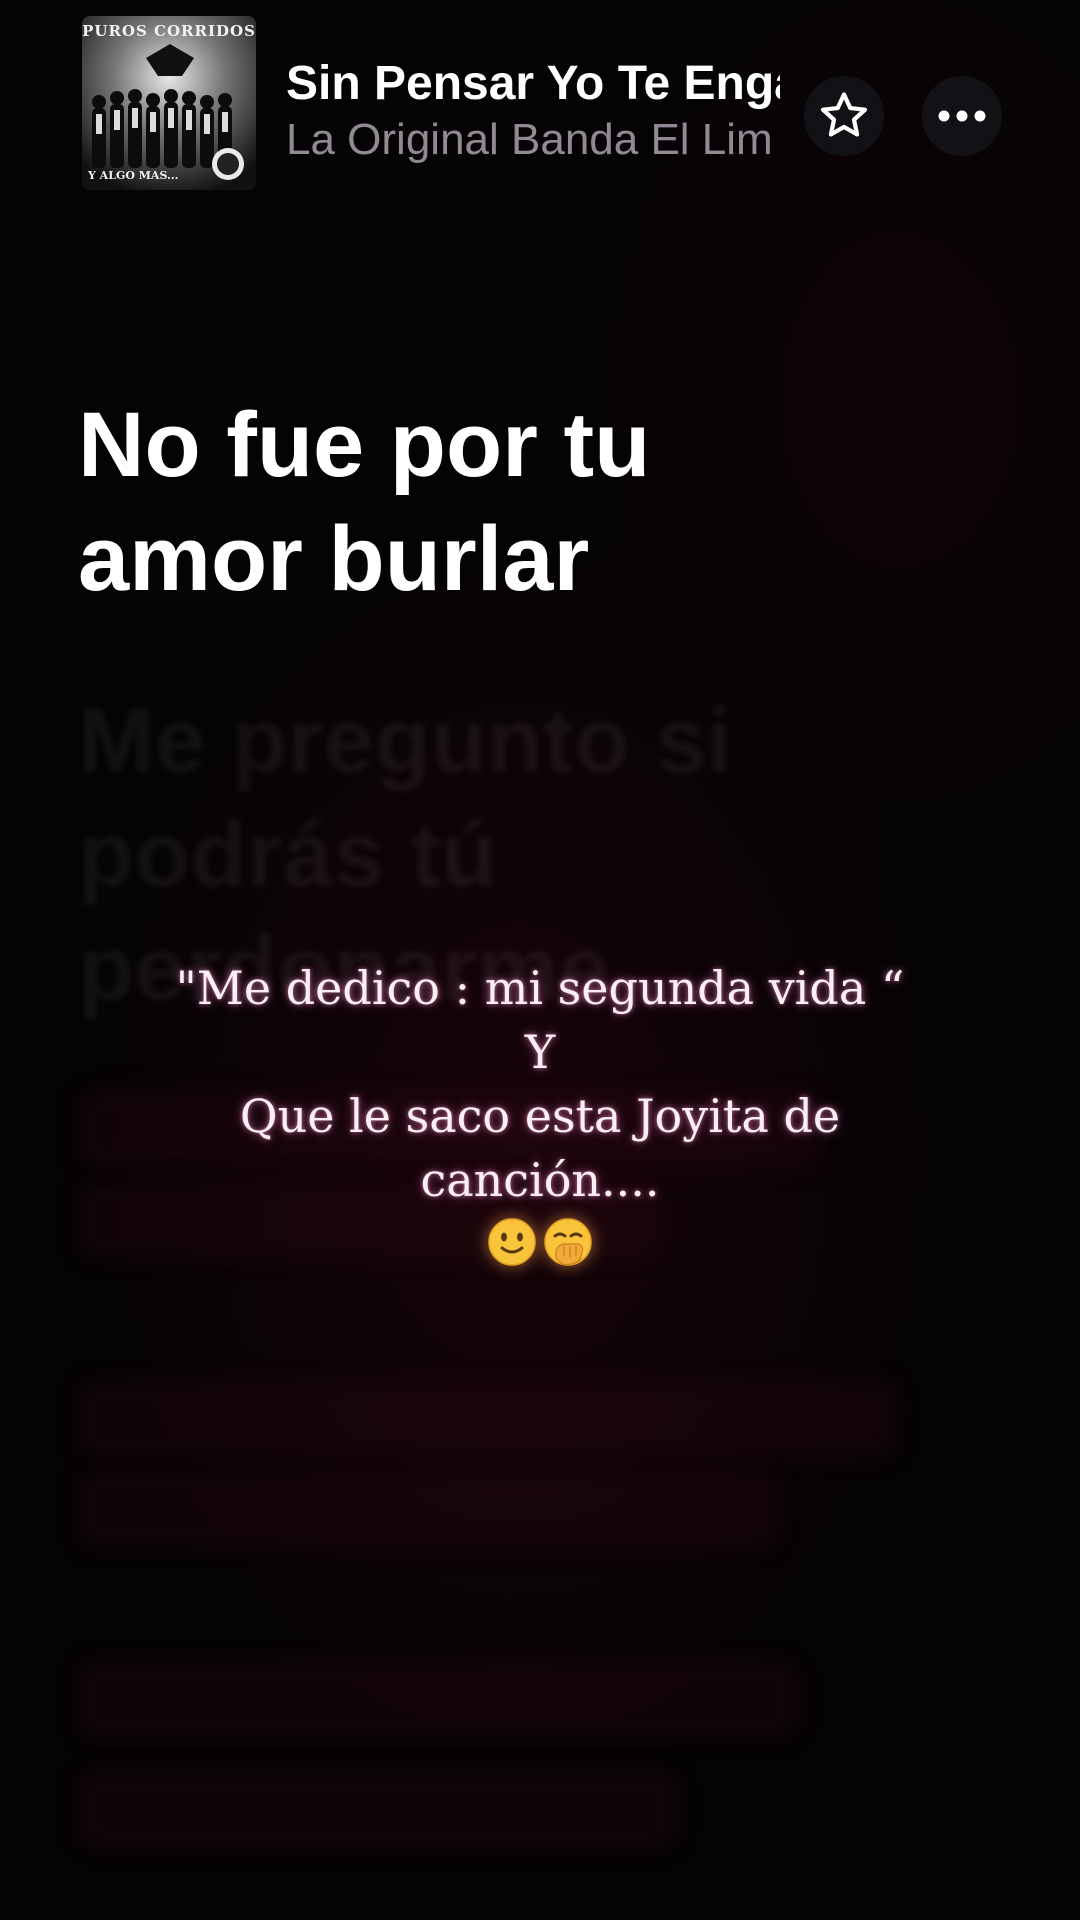 The image size is (1080, 1920). What do you see at coordinates (568, 1242) in the screenshot?
I see `face-with-hand-over-mouth-icon` at bounding box center [568, 1242].